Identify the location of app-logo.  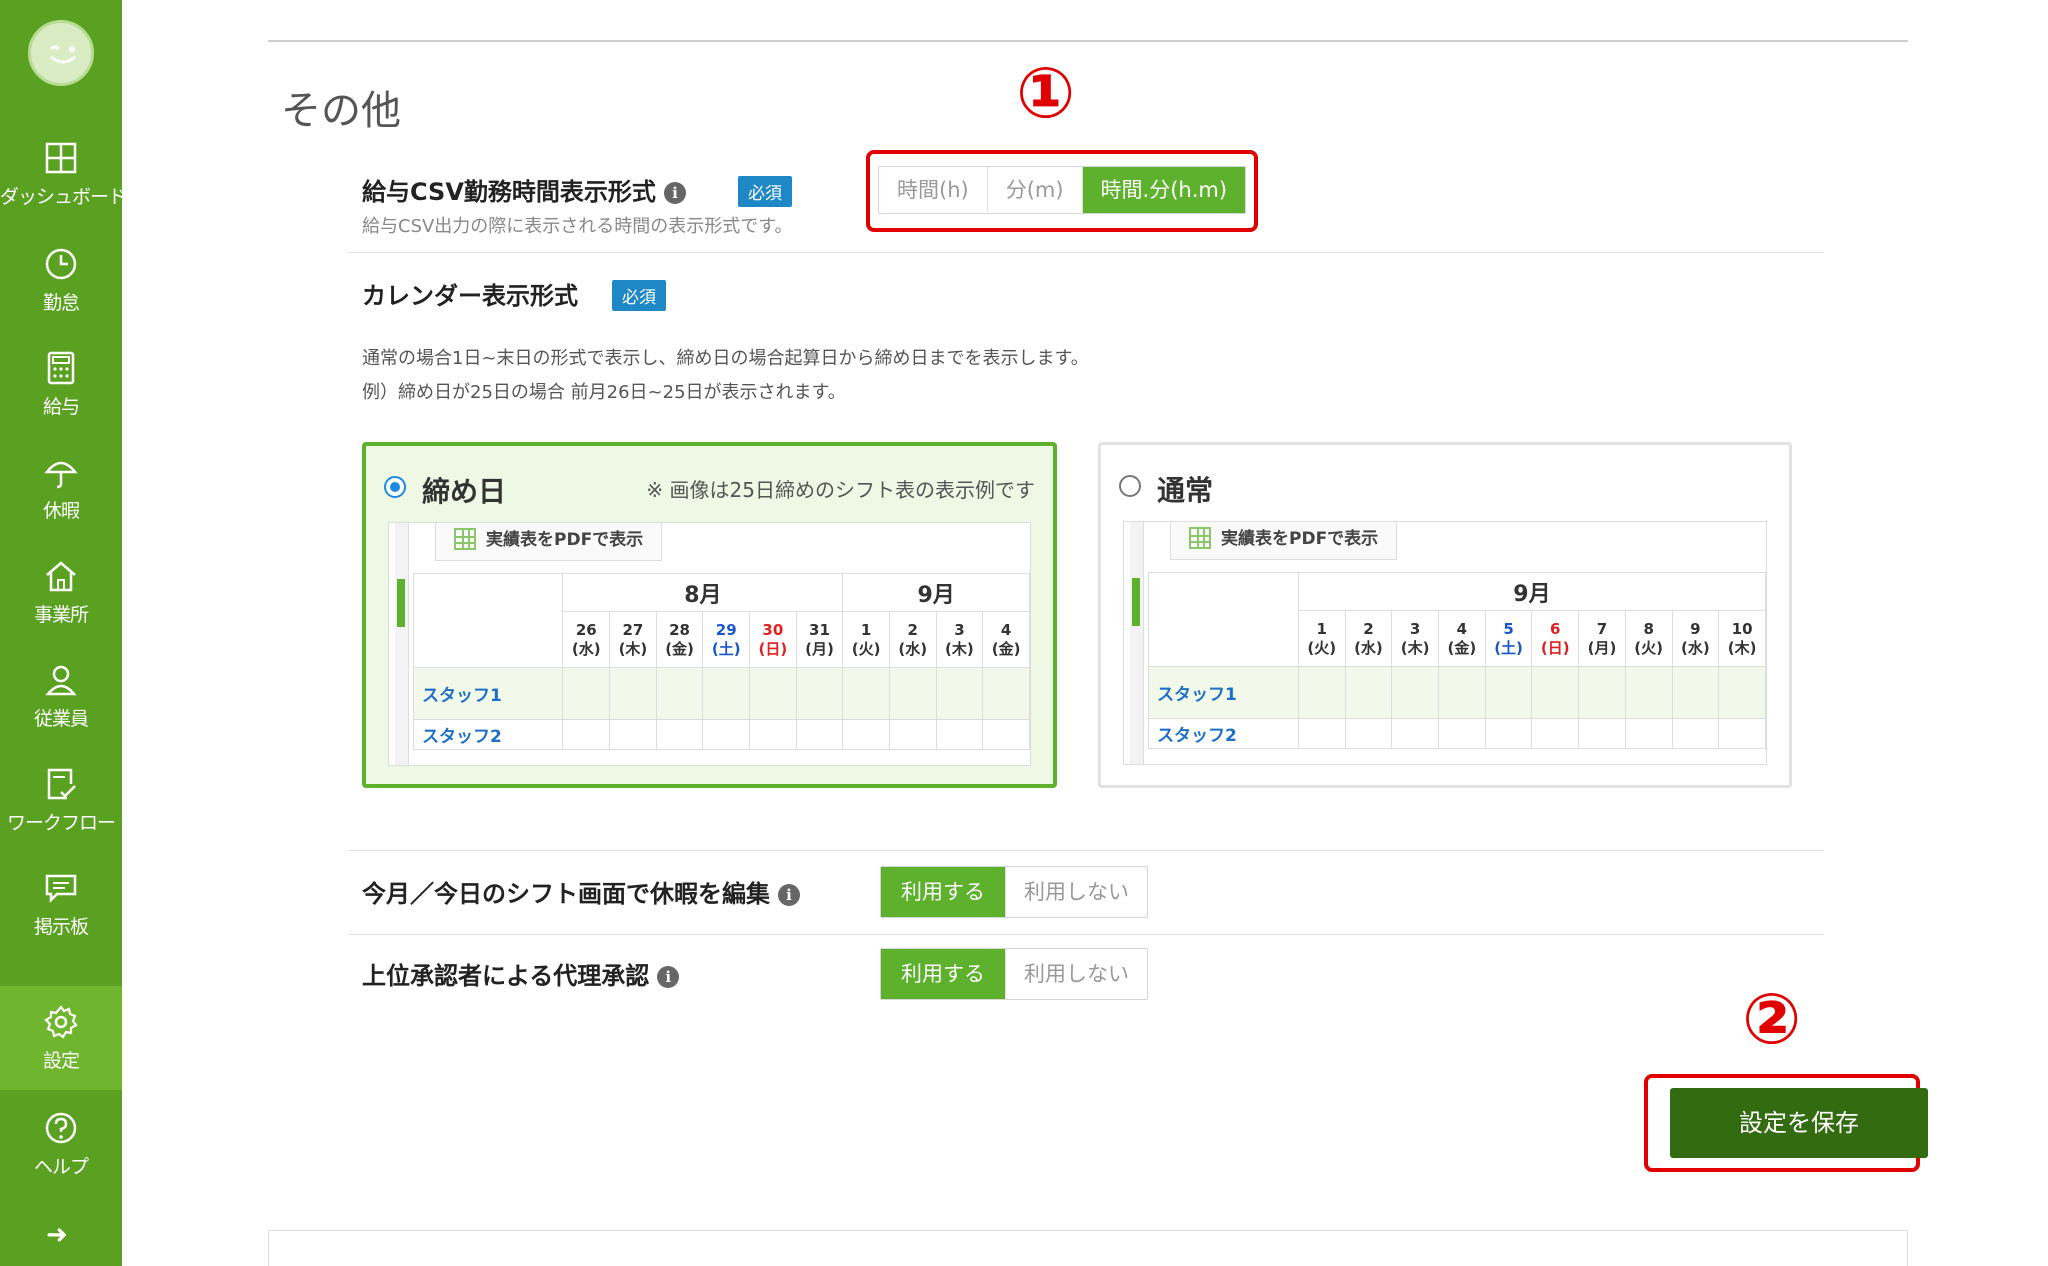
(61, 53).